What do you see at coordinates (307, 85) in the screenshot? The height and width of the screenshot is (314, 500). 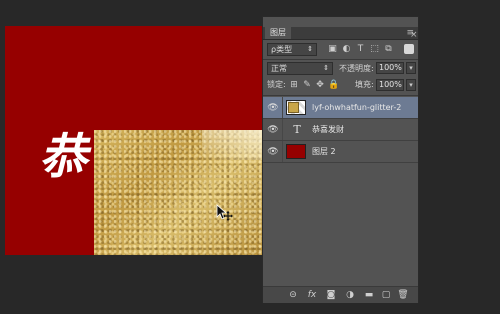 I see `lock-image-pixels-icon: ✎` at bounding box center [307, 85].